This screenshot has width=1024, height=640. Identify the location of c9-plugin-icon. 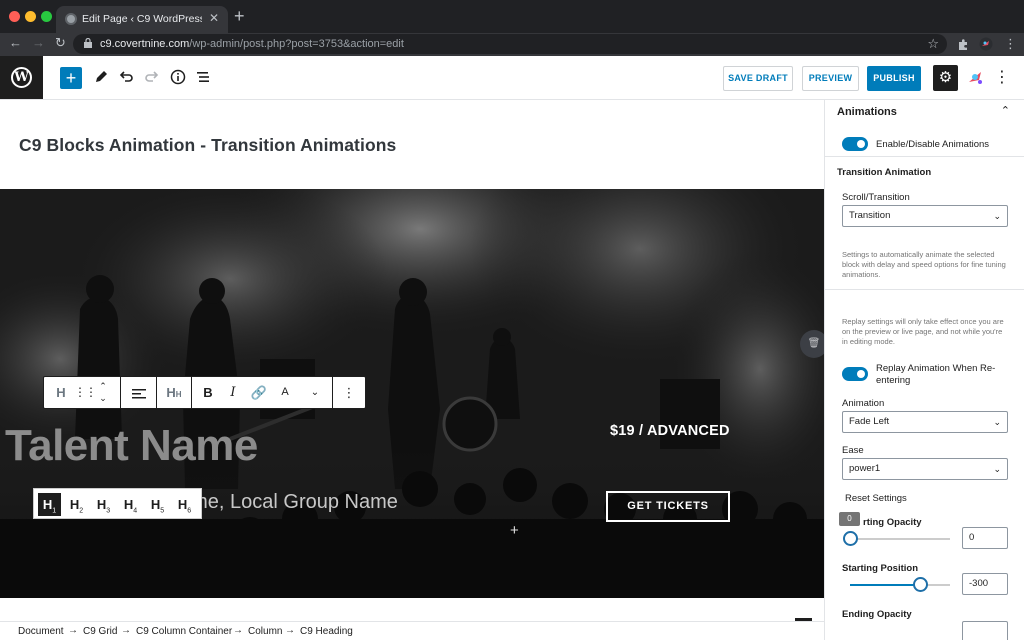
(976, 78).